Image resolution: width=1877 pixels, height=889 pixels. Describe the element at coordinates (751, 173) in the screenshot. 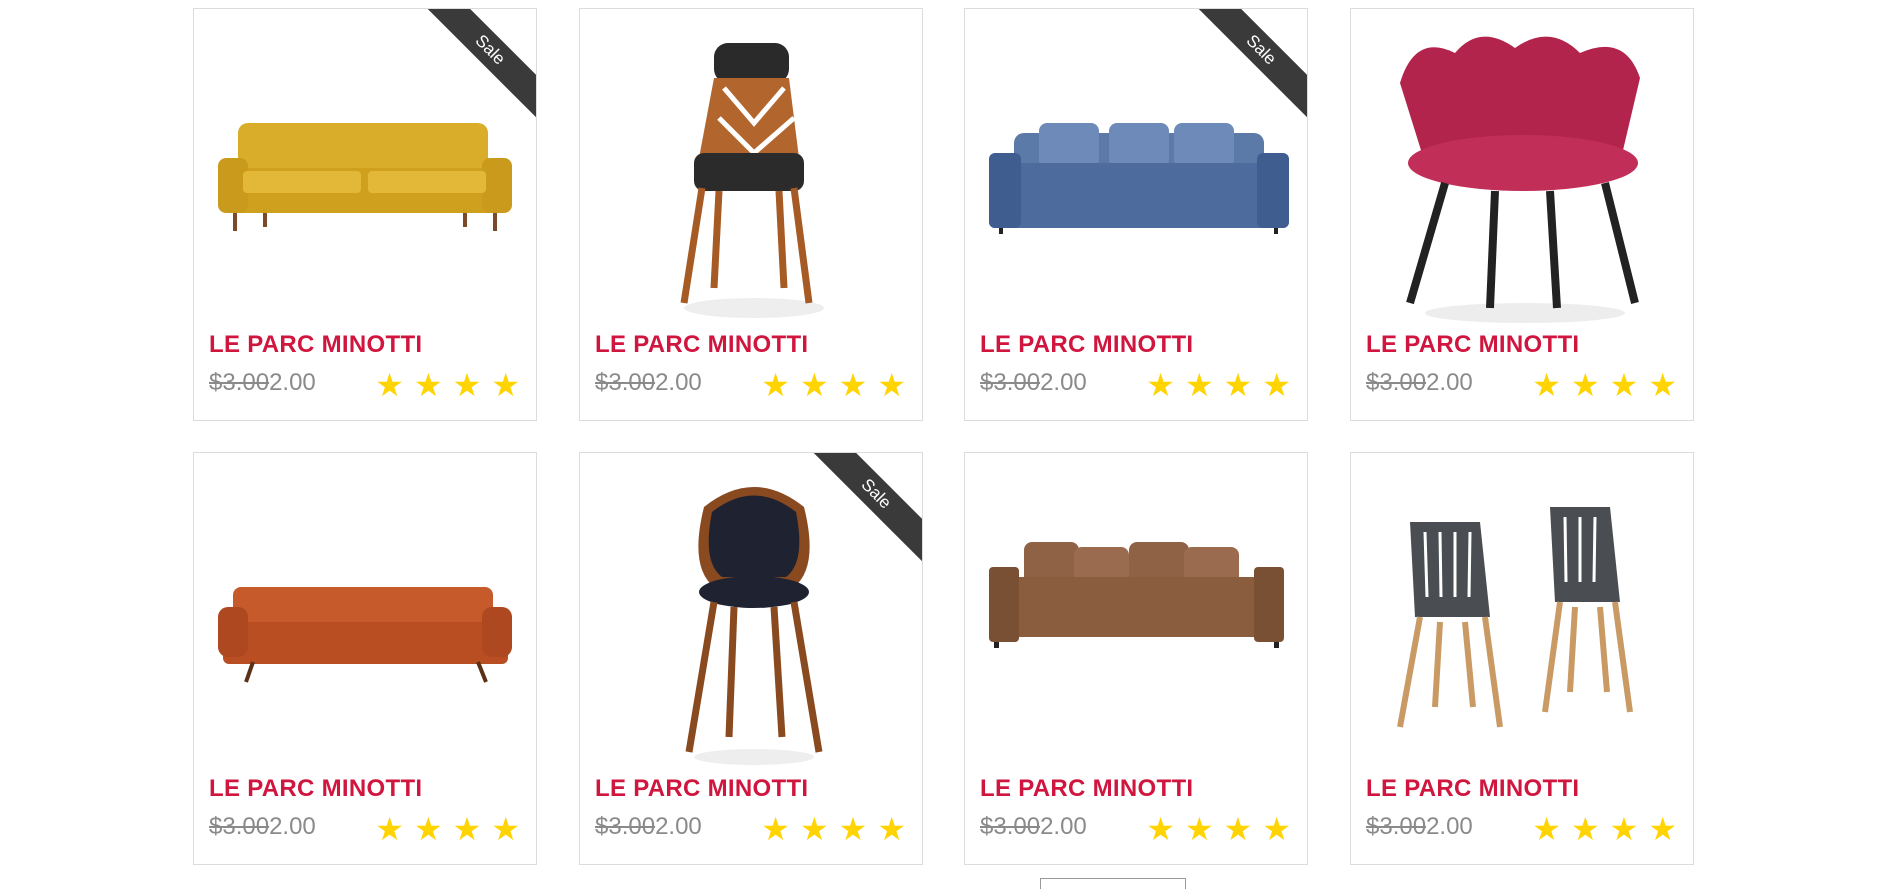

I see `product-image-wood-chair` at that location.